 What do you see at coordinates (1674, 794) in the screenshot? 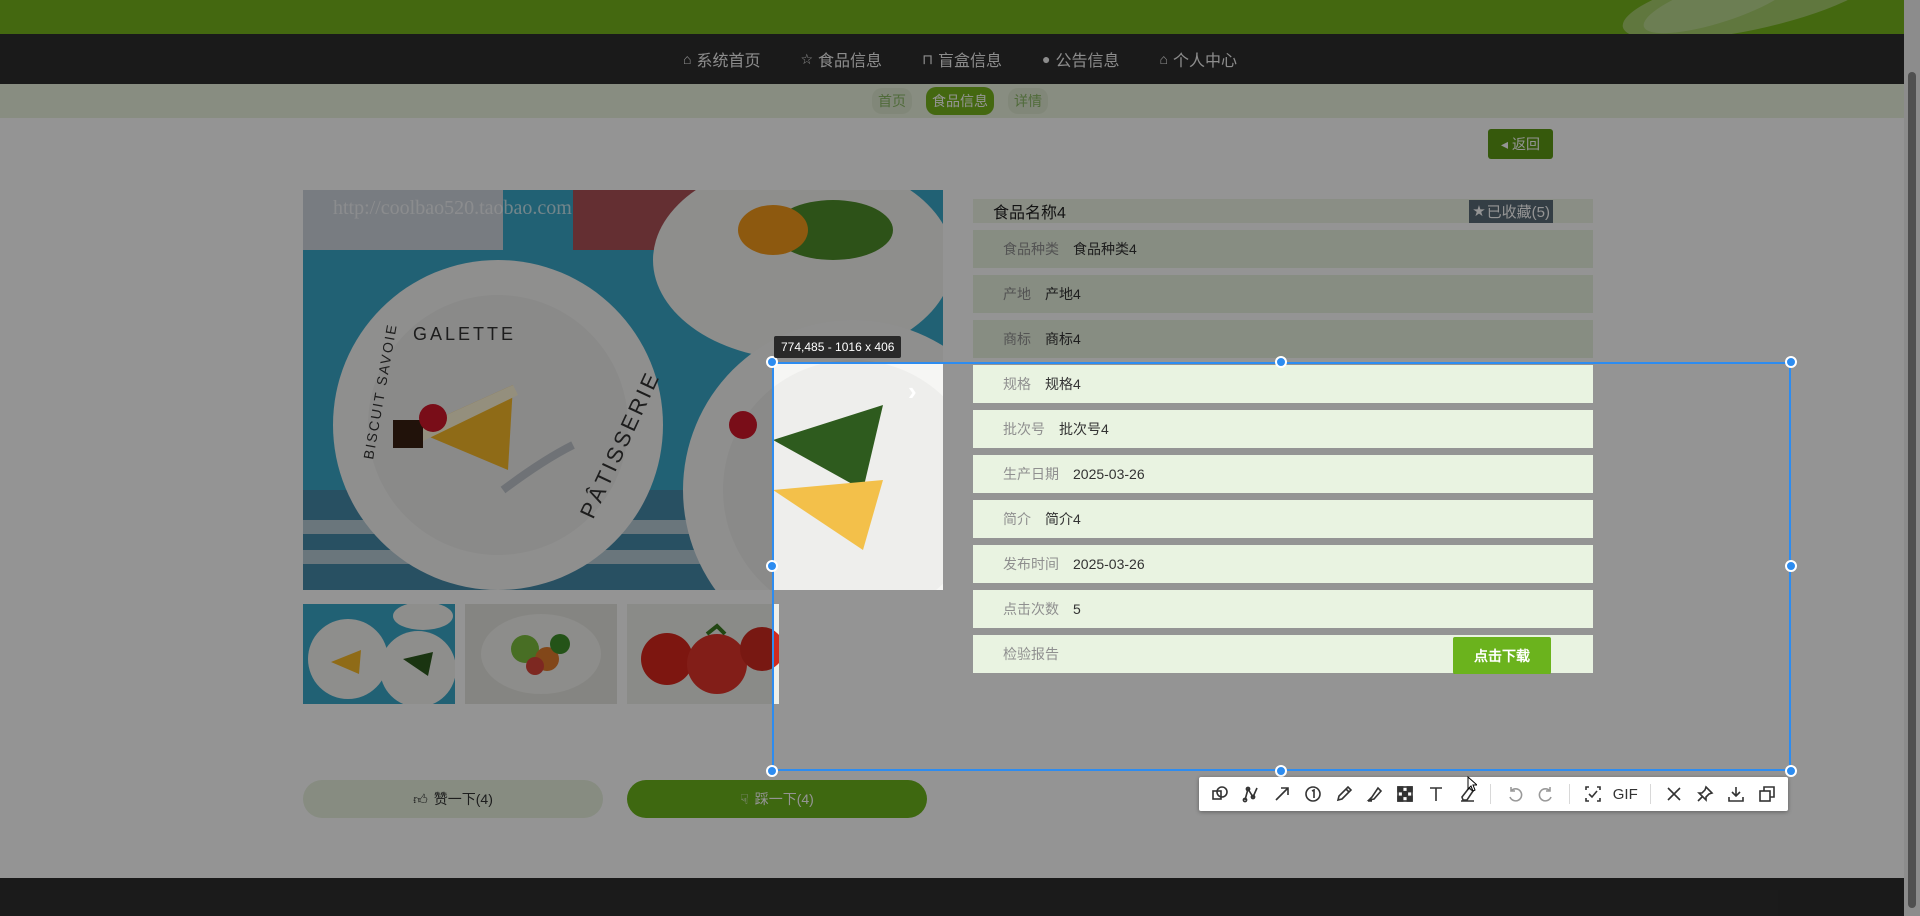
I see `close-icon` at bounding box center [1674, 794].